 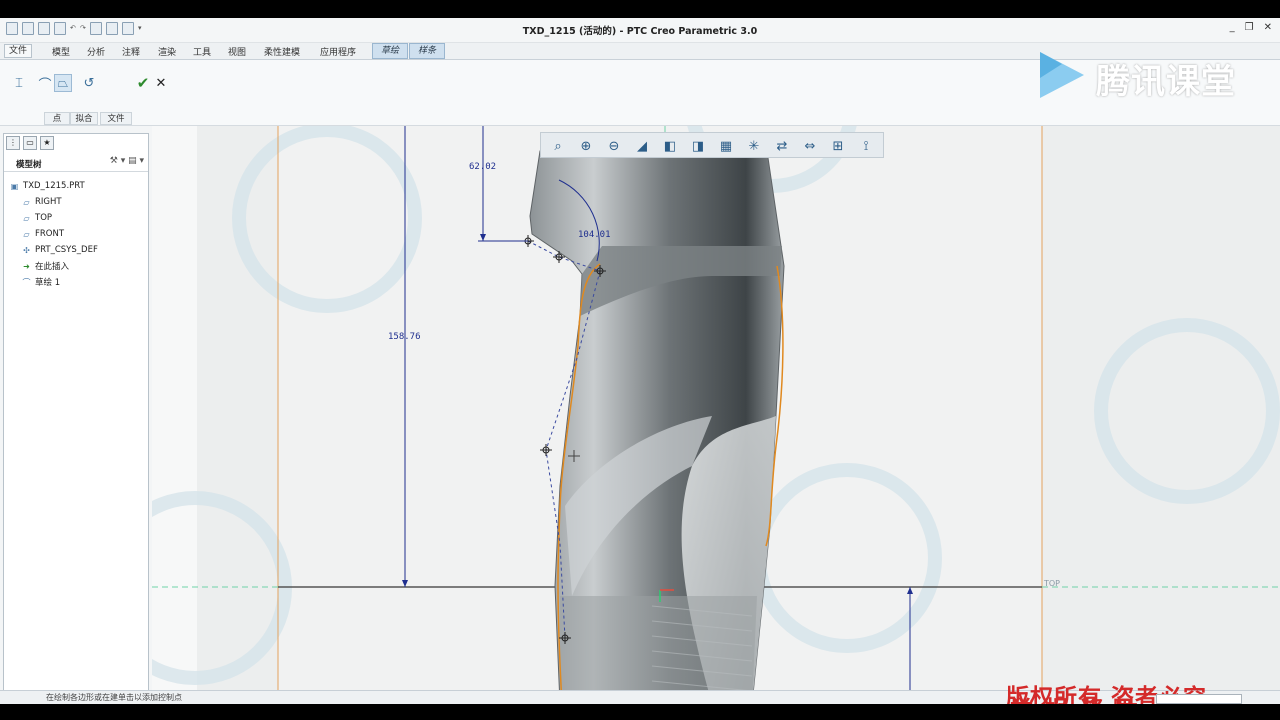 I want to click on tree-item-label: 草绘 1, so click(x=48, y=283).